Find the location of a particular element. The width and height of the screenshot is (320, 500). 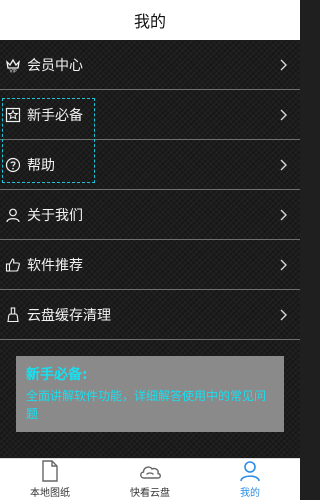

tab-cloud-drive: 快看云盘 is located at coordinates (150, 479).